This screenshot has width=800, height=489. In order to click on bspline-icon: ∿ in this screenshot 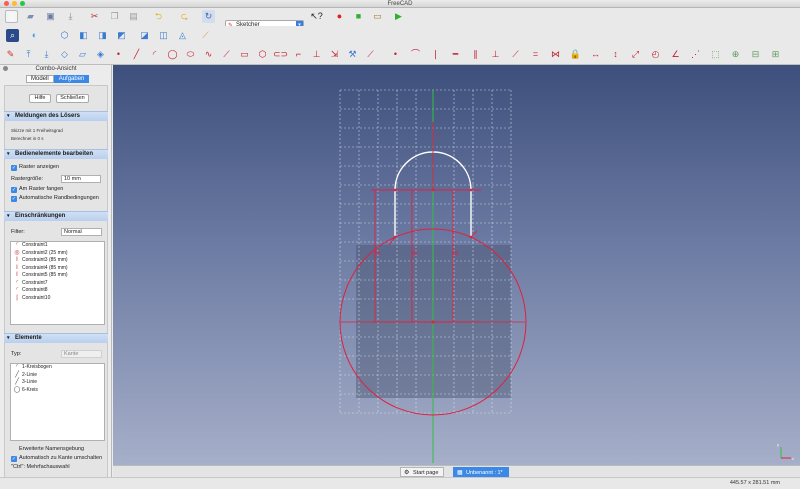, I will do `click(208, 54)`.